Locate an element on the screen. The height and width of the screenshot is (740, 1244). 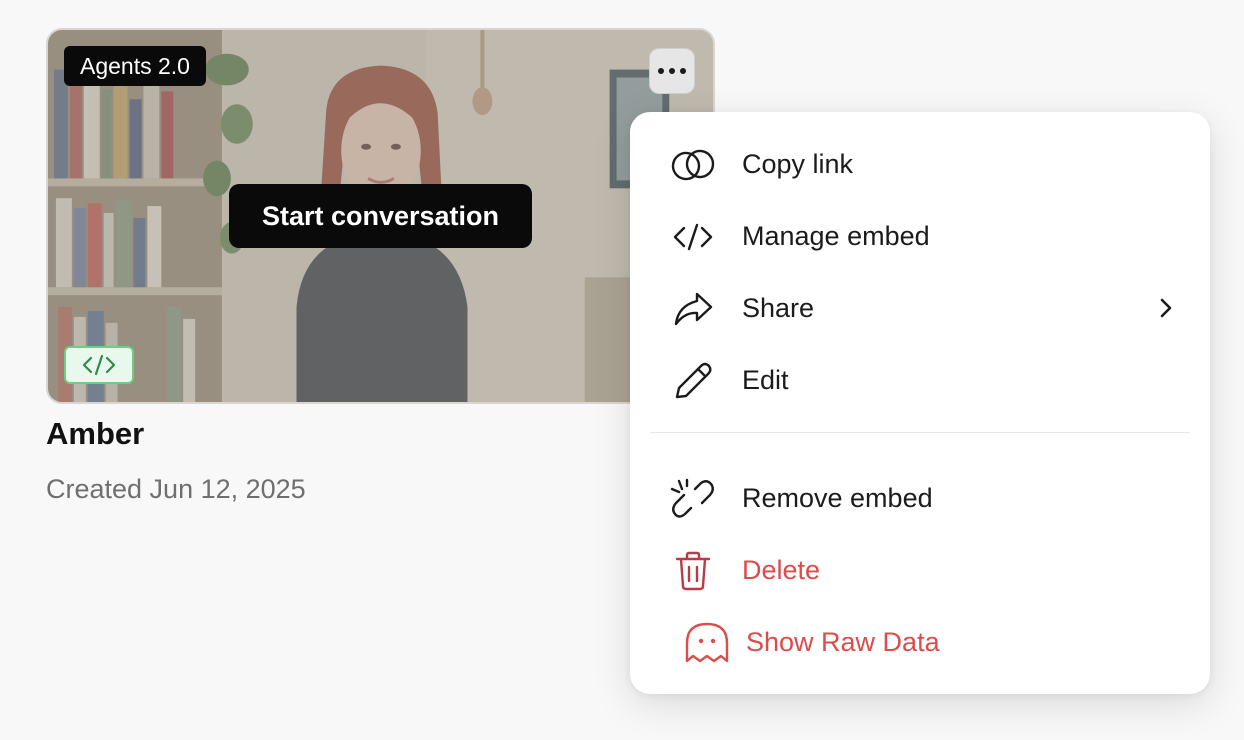
menu-item-share: Share is located at coordinates (920, 308).